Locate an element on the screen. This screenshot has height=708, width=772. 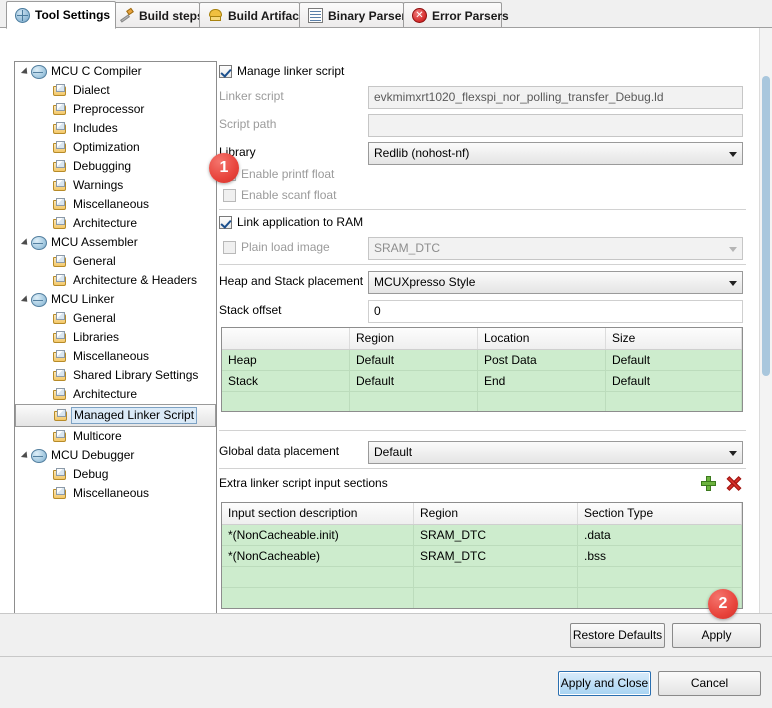
column-header is located at coordinates (286, 338).